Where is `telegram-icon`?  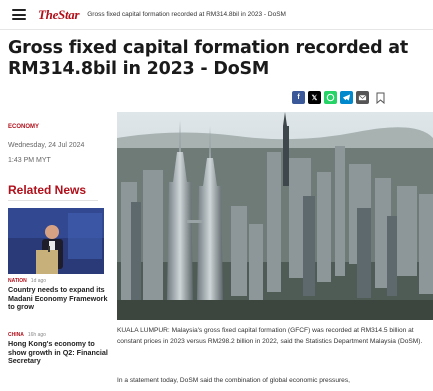
telegram-icon is located at coordinates (346, 97).